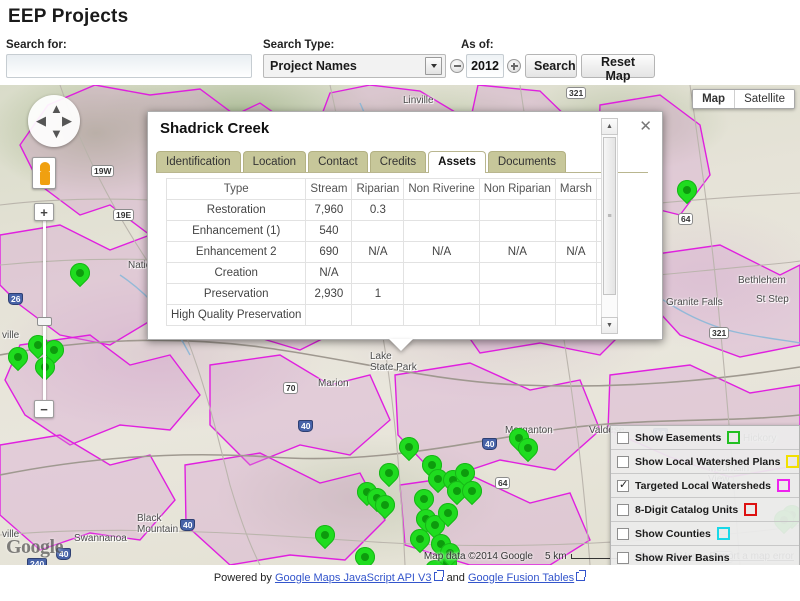  I want to click on search-for-label: Search for:, so click(36, 45).